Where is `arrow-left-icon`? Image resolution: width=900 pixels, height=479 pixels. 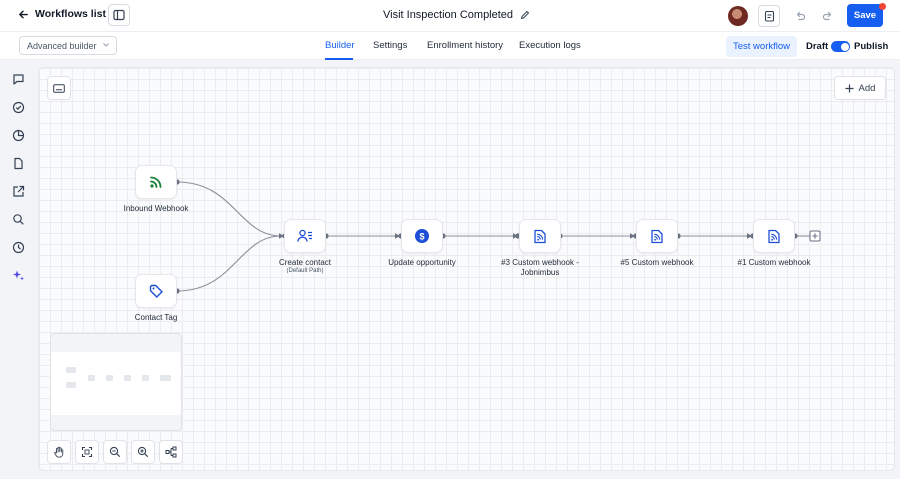 arrow-left-icon is located at coordinates (23, 14).